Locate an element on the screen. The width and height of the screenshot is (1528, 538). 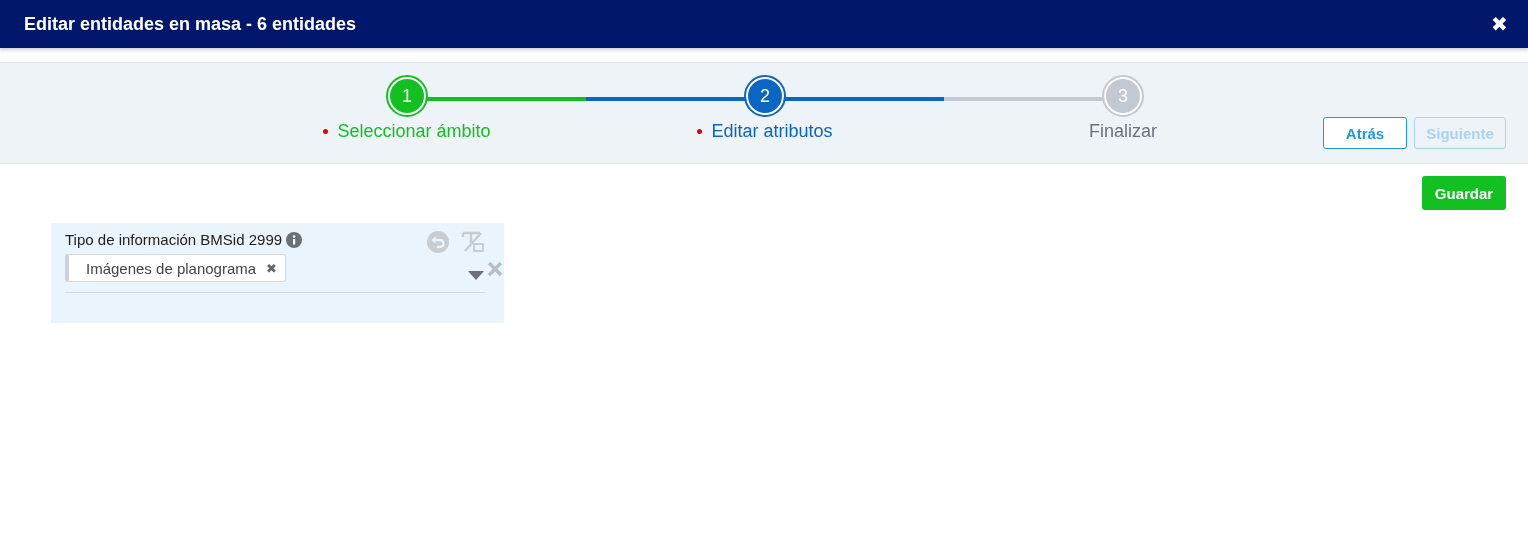
step-circle: 3 is located at coordinates (1123, 96).